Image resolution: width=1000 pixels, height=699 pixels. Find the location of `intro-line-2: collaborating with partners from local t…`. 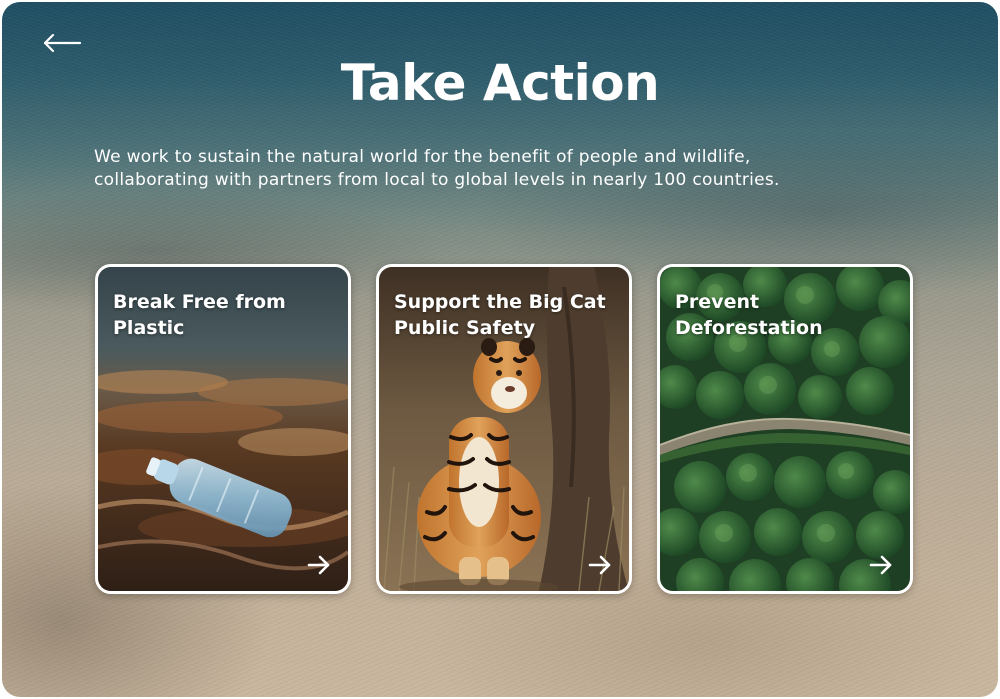

intro-line-2: collaborating with partners from local t… is located at coordinates (437, 180).